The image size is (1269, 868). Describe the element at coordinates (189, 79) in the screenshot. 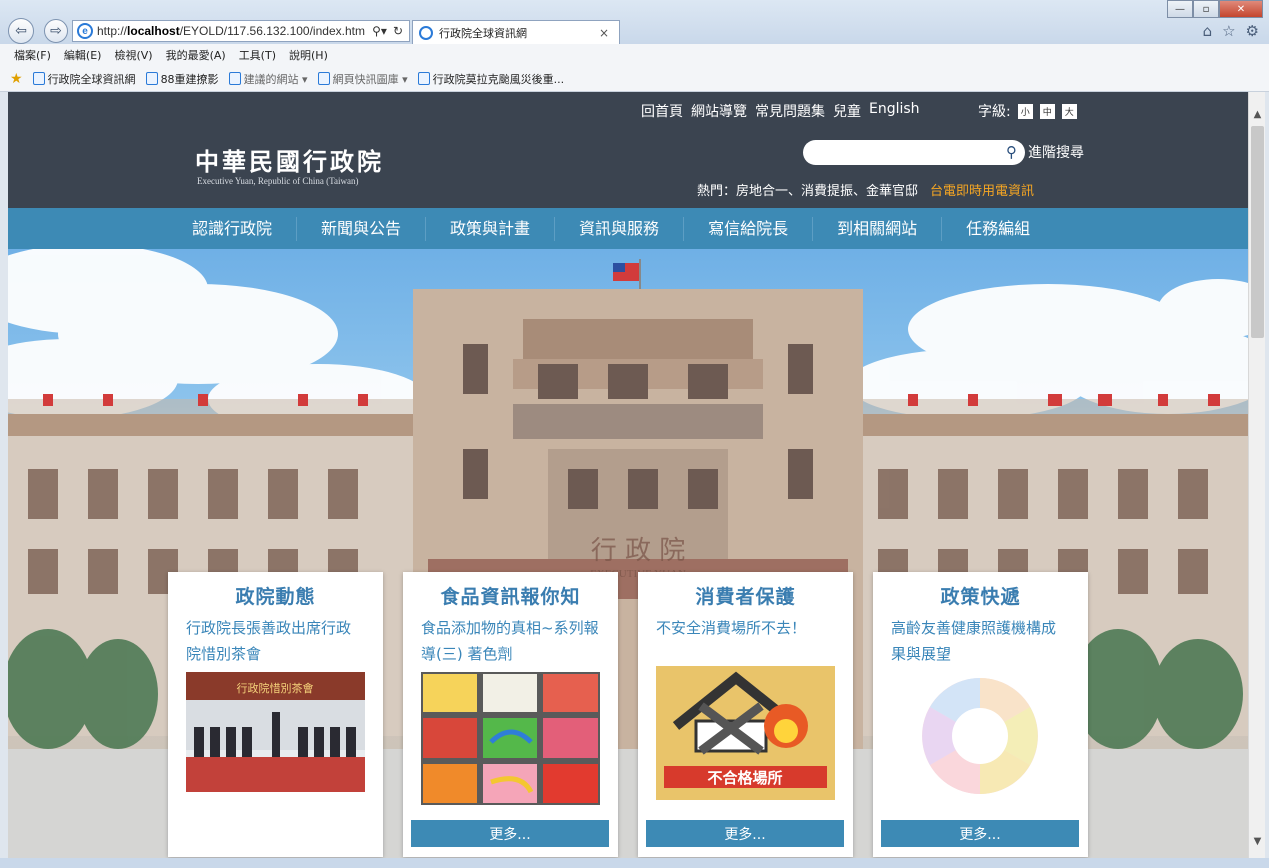

I see `favorite-label: 88重建撩影` at that location.